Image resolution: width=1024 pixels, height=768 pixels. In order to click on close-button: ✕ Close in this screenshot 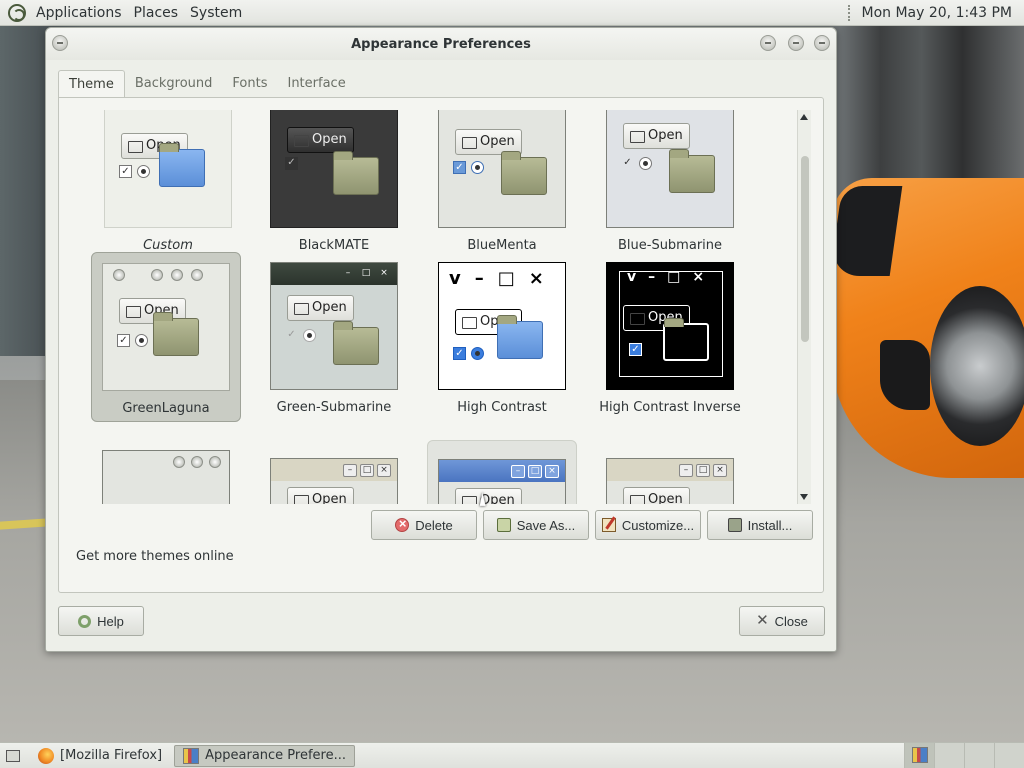, I will do `click(782, 621)`.